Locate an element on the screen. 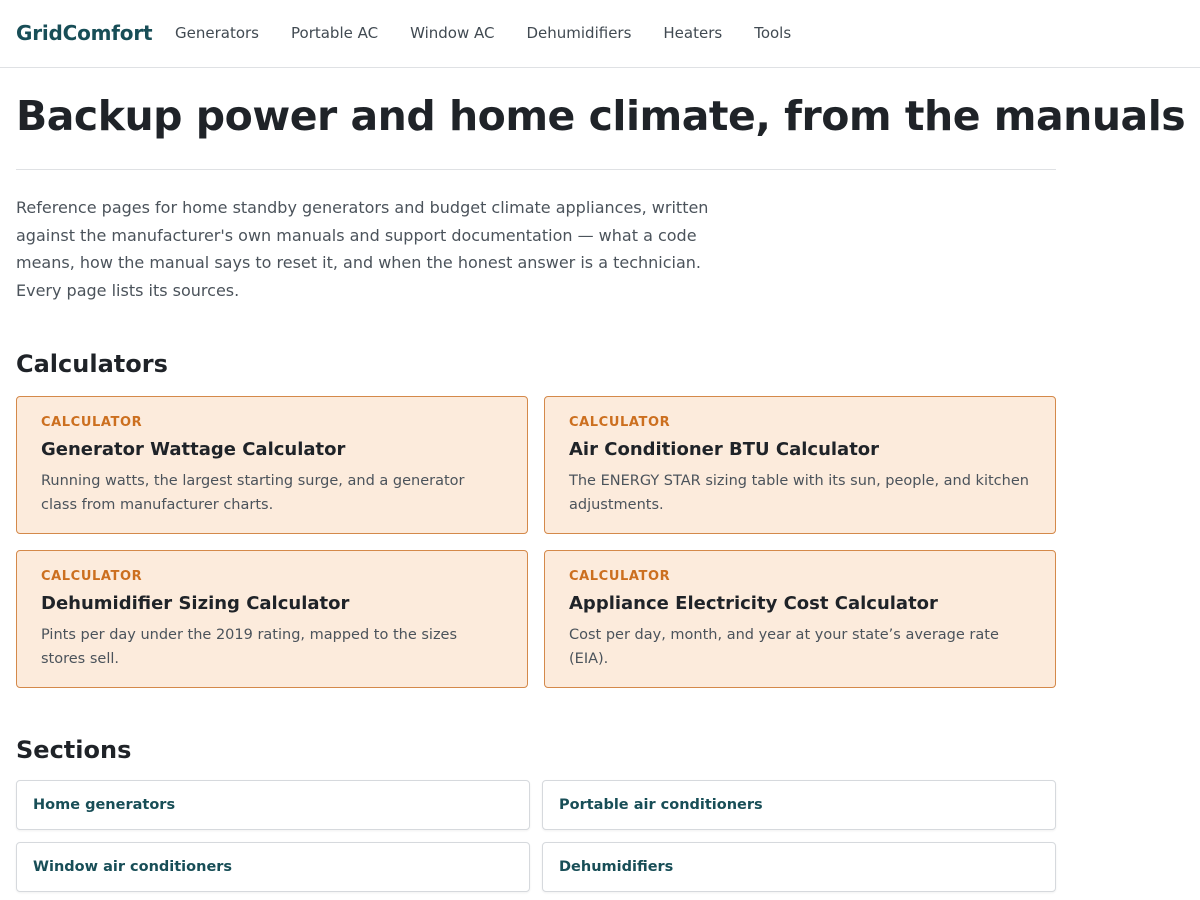 This screenshot has width=1200, height=900. section-link-window-ac: Window air conditioners is located at coordinates (273, 867).